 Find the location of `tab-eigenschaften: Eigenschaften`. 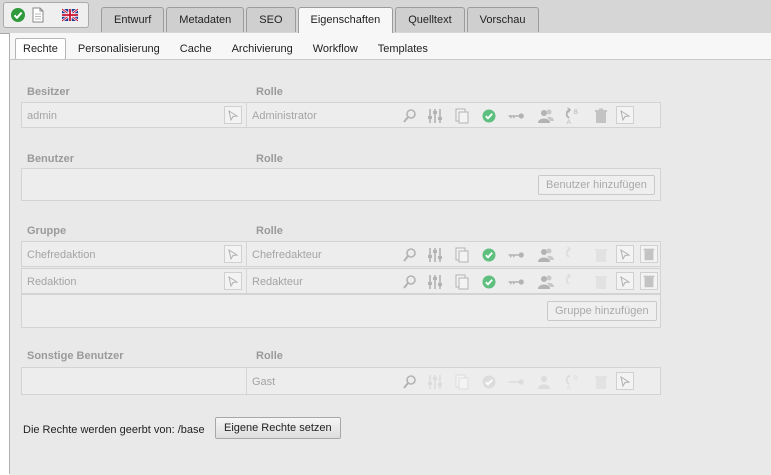

tab-eigenschaften: Eigenschaften is located at coordinates (345, 20).